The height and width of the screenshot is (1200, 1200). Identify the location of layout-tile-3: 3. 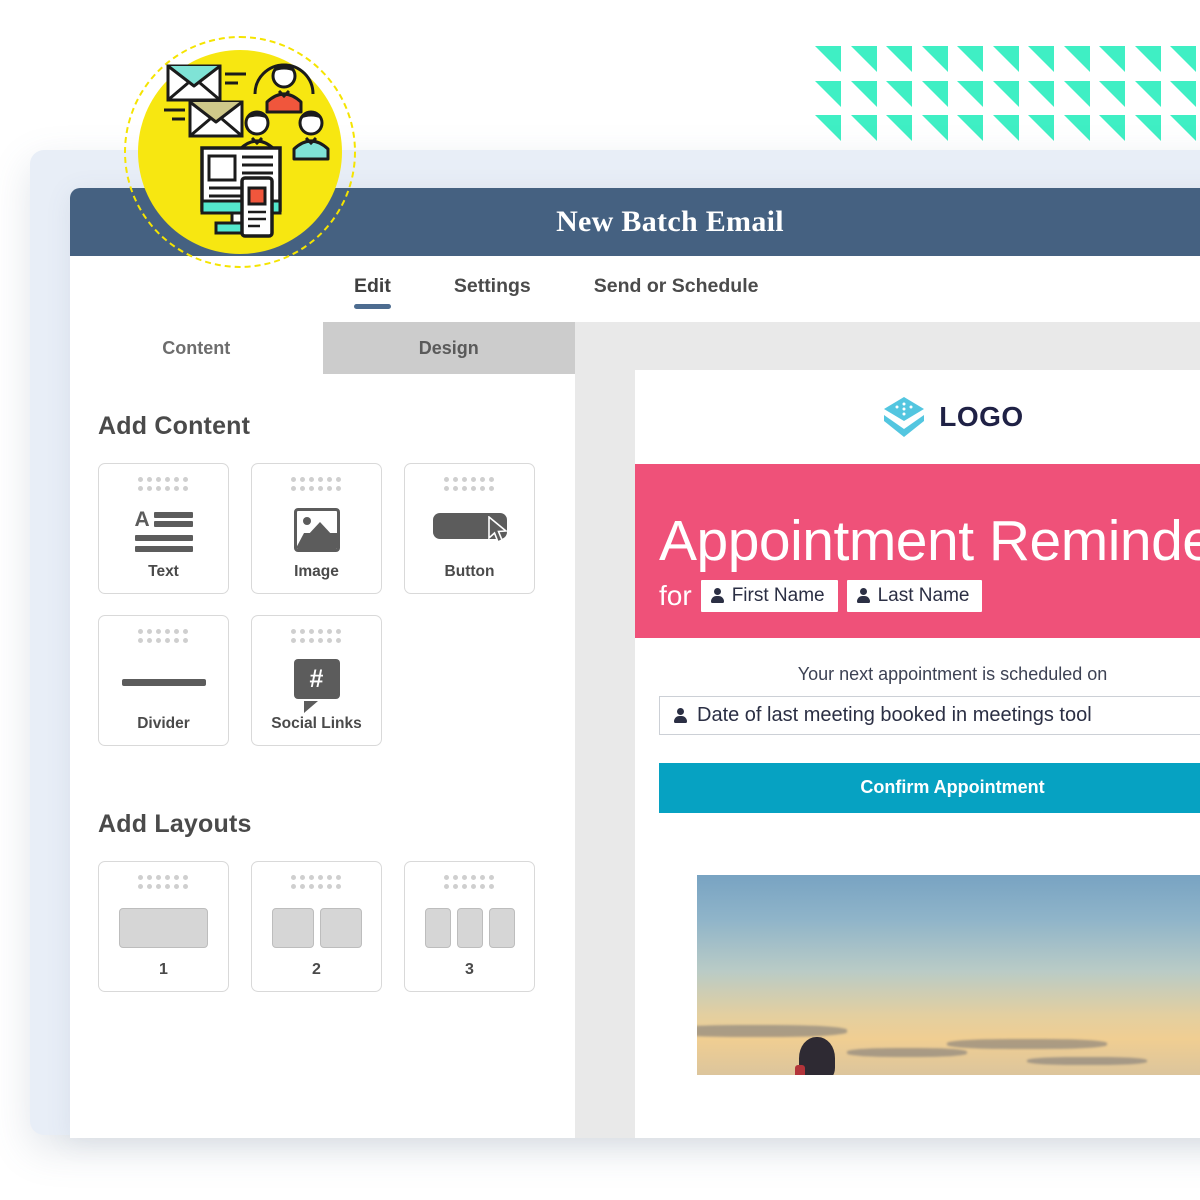
(469, 926).